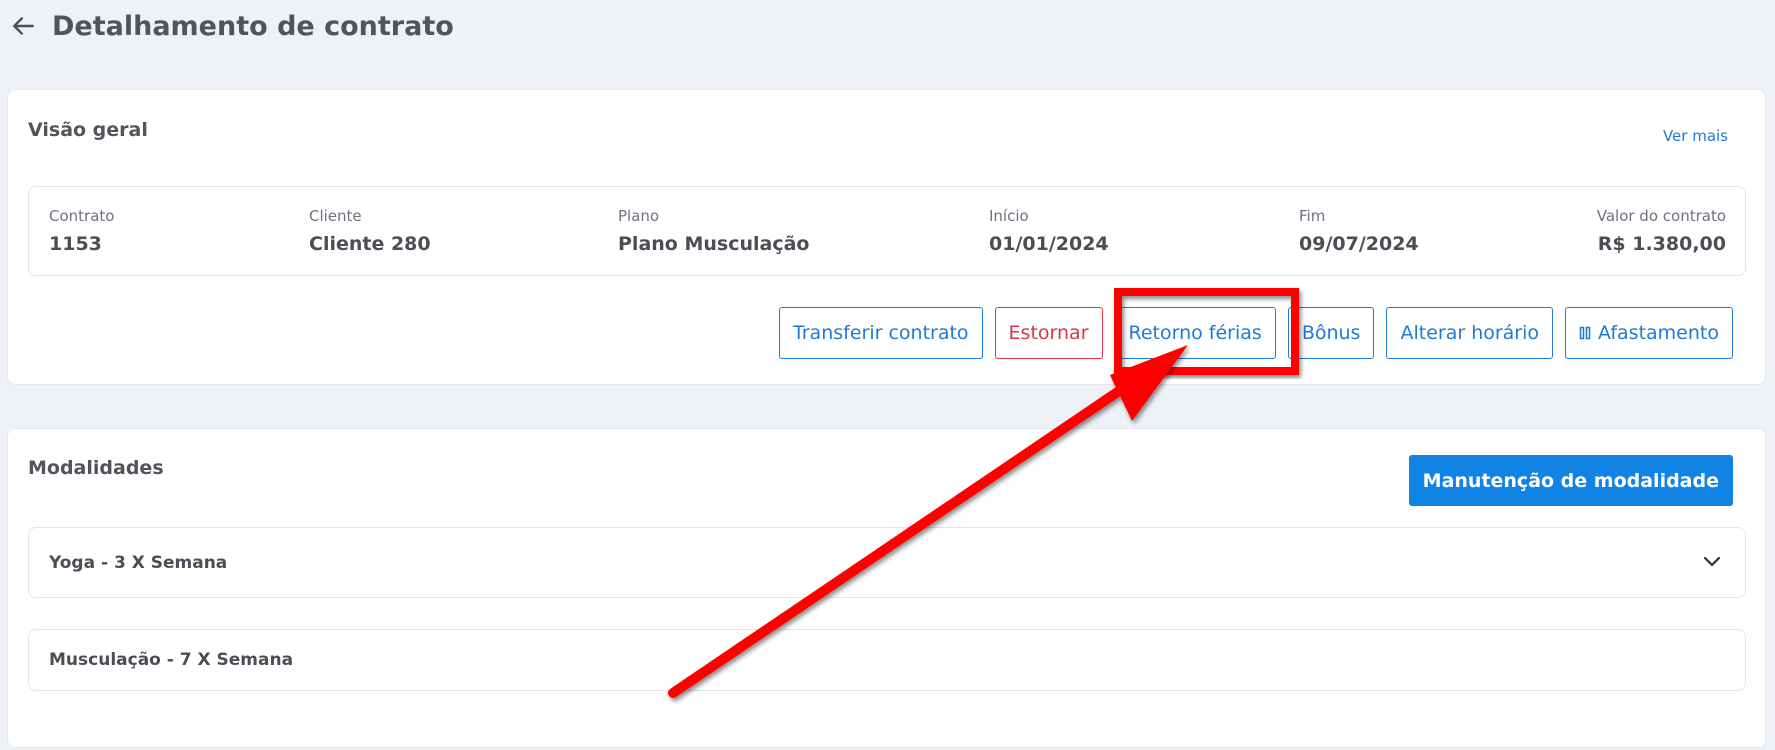 The height and width of the screenshot is (750, 1775). Describe the element at coordinates (1570, 480) in the screenshot. I see `manutencao-modalidade-button: Manutenção de modalidade` at that location.